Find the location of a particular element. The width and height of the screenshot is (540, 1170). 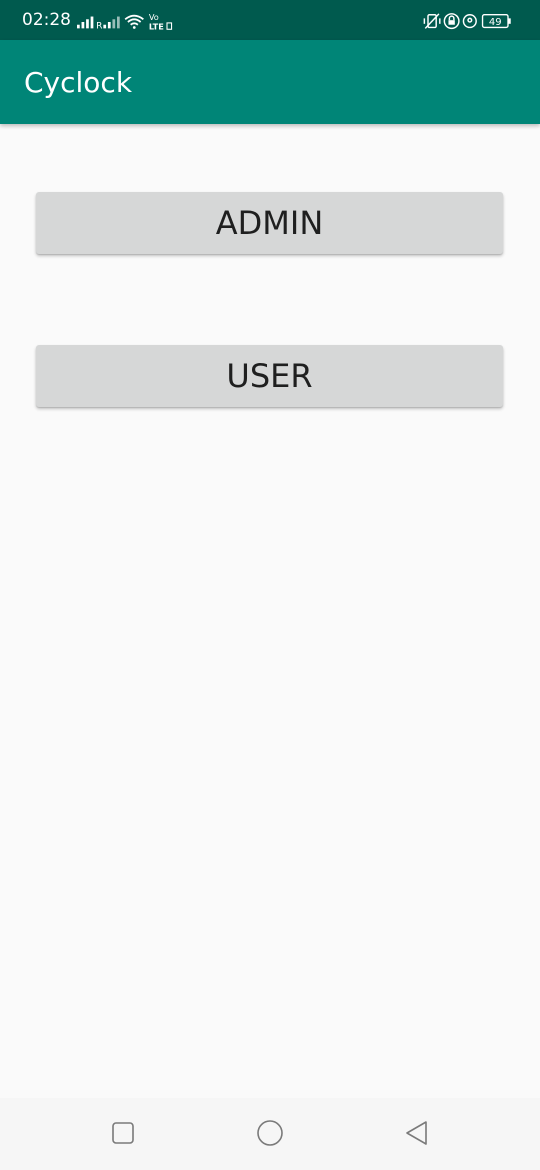

admin-button: ADMIN is located at coordinates (269, 223).